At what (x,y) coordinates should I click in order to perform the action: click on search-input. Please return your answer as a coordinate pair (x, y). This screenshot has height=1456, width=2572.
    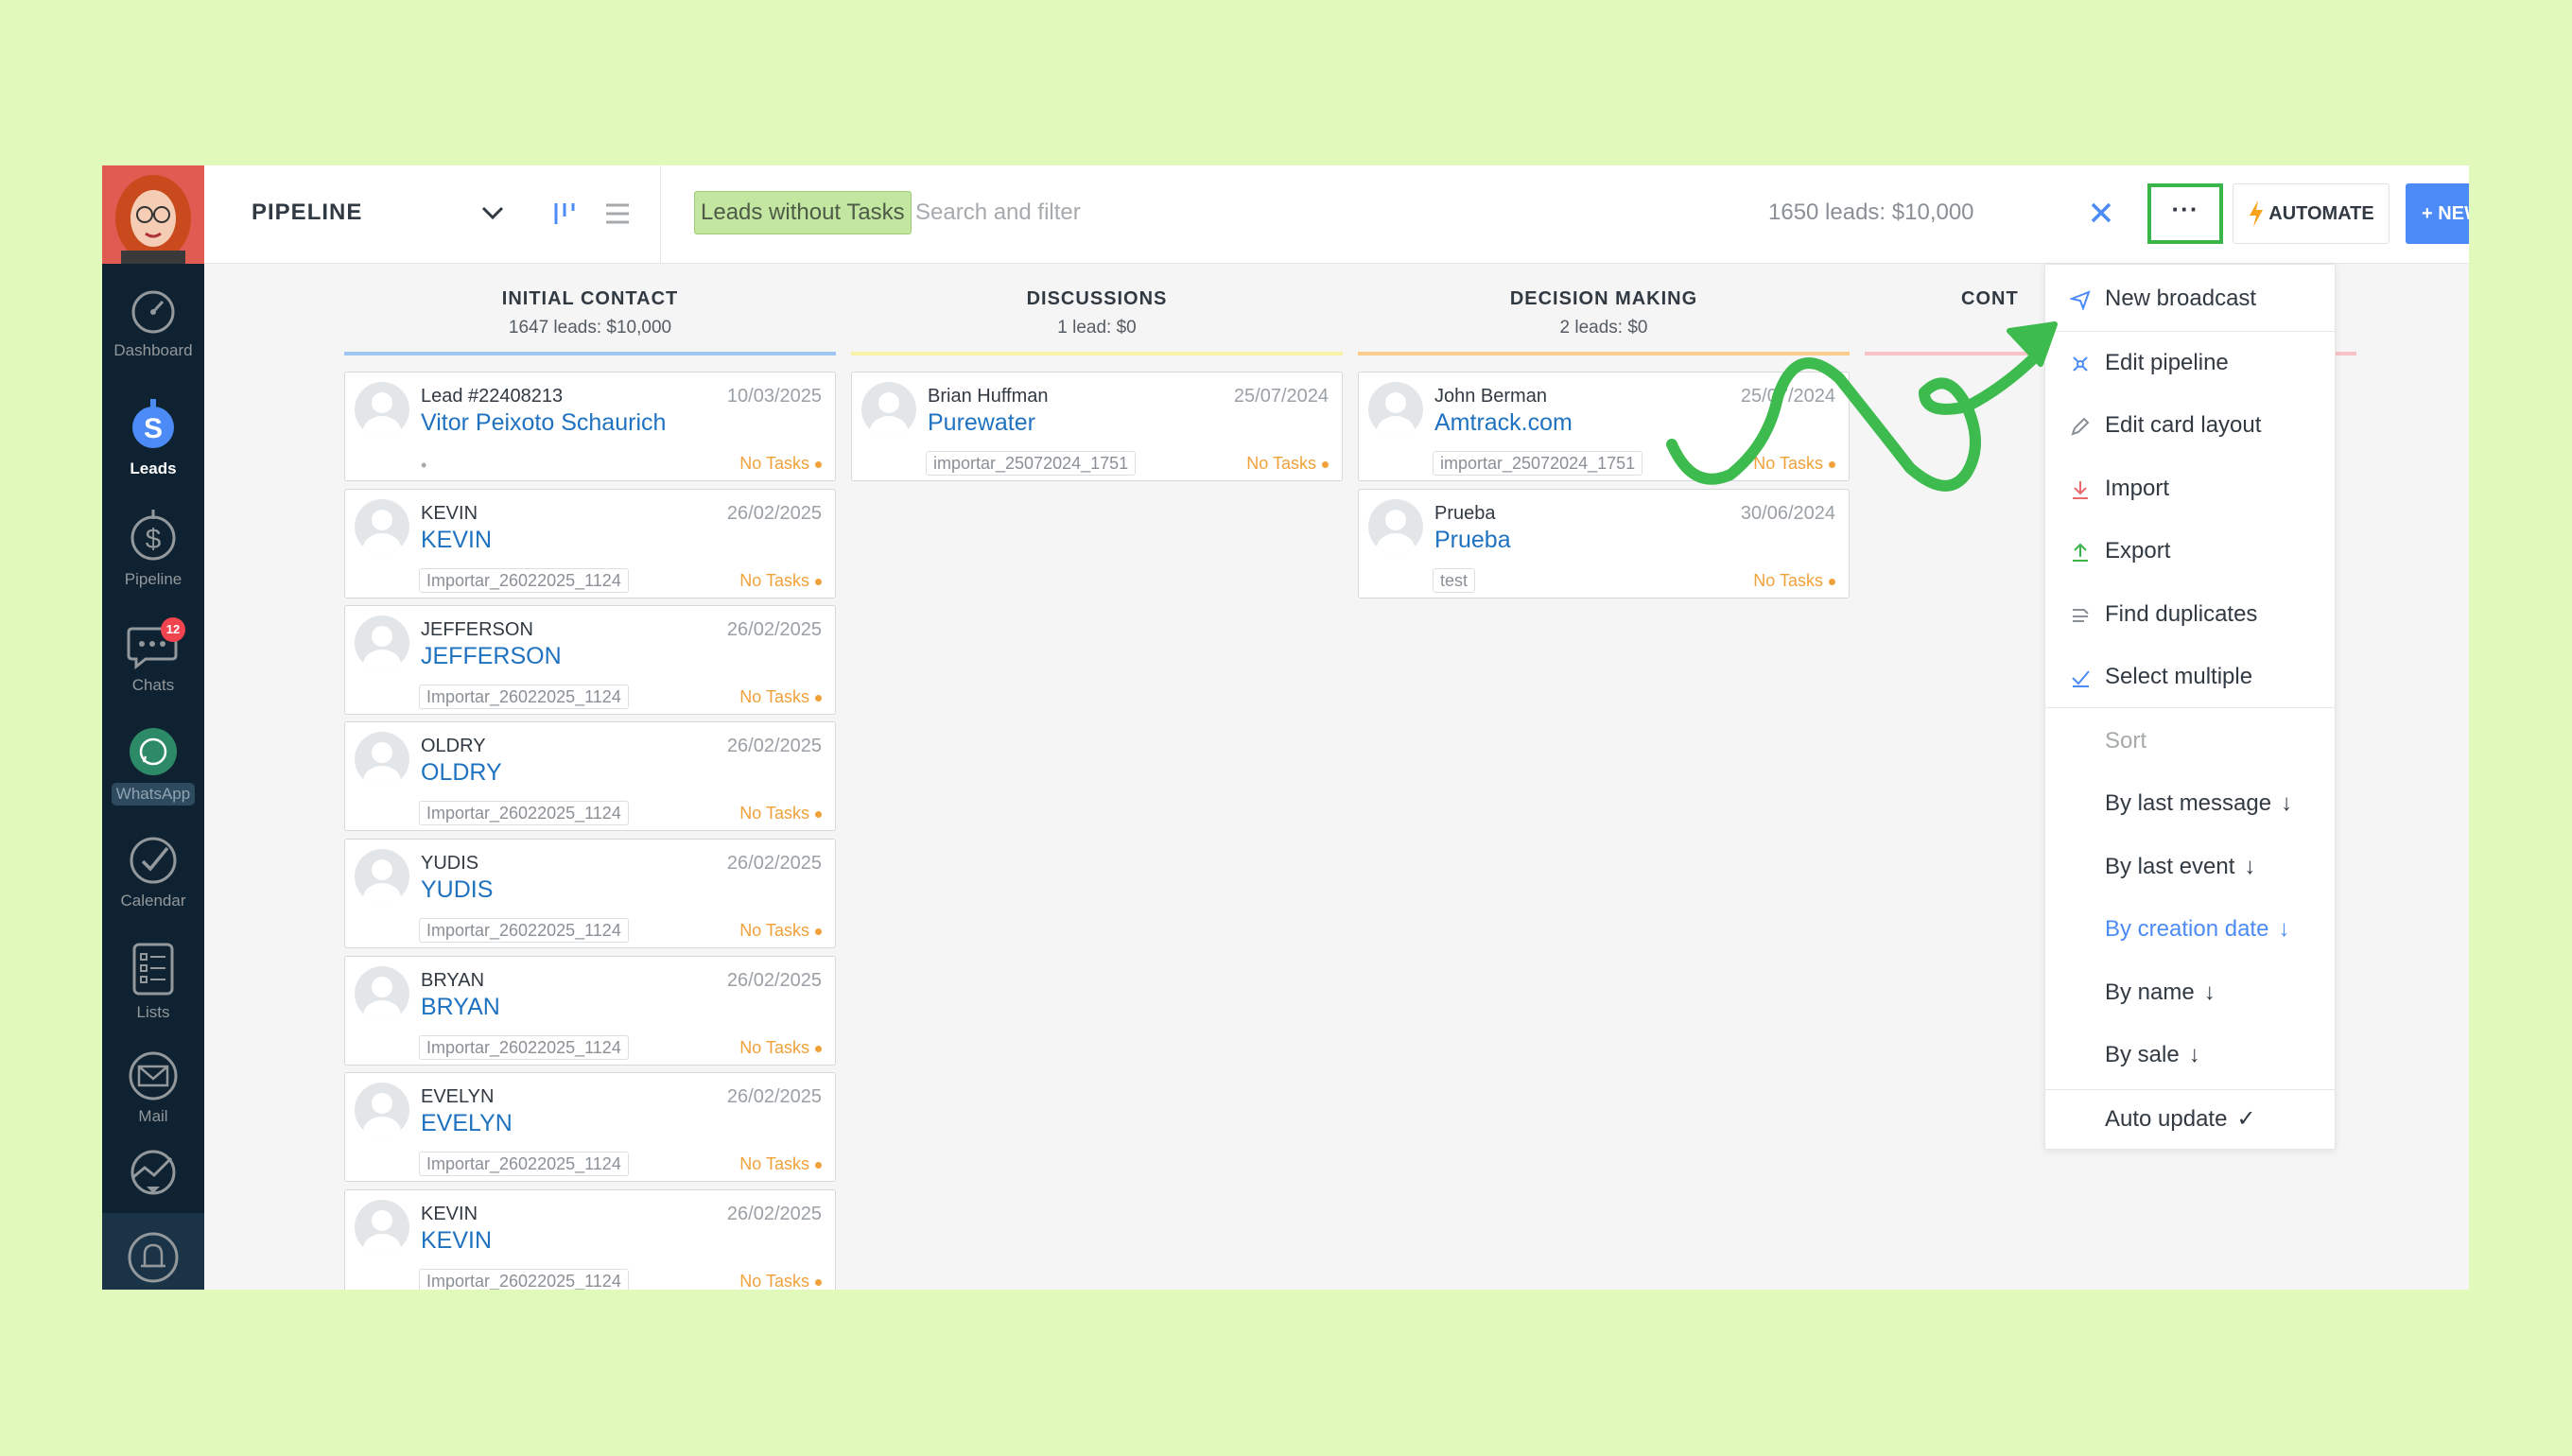
    Looking at the image, I should click on (1340, 212).